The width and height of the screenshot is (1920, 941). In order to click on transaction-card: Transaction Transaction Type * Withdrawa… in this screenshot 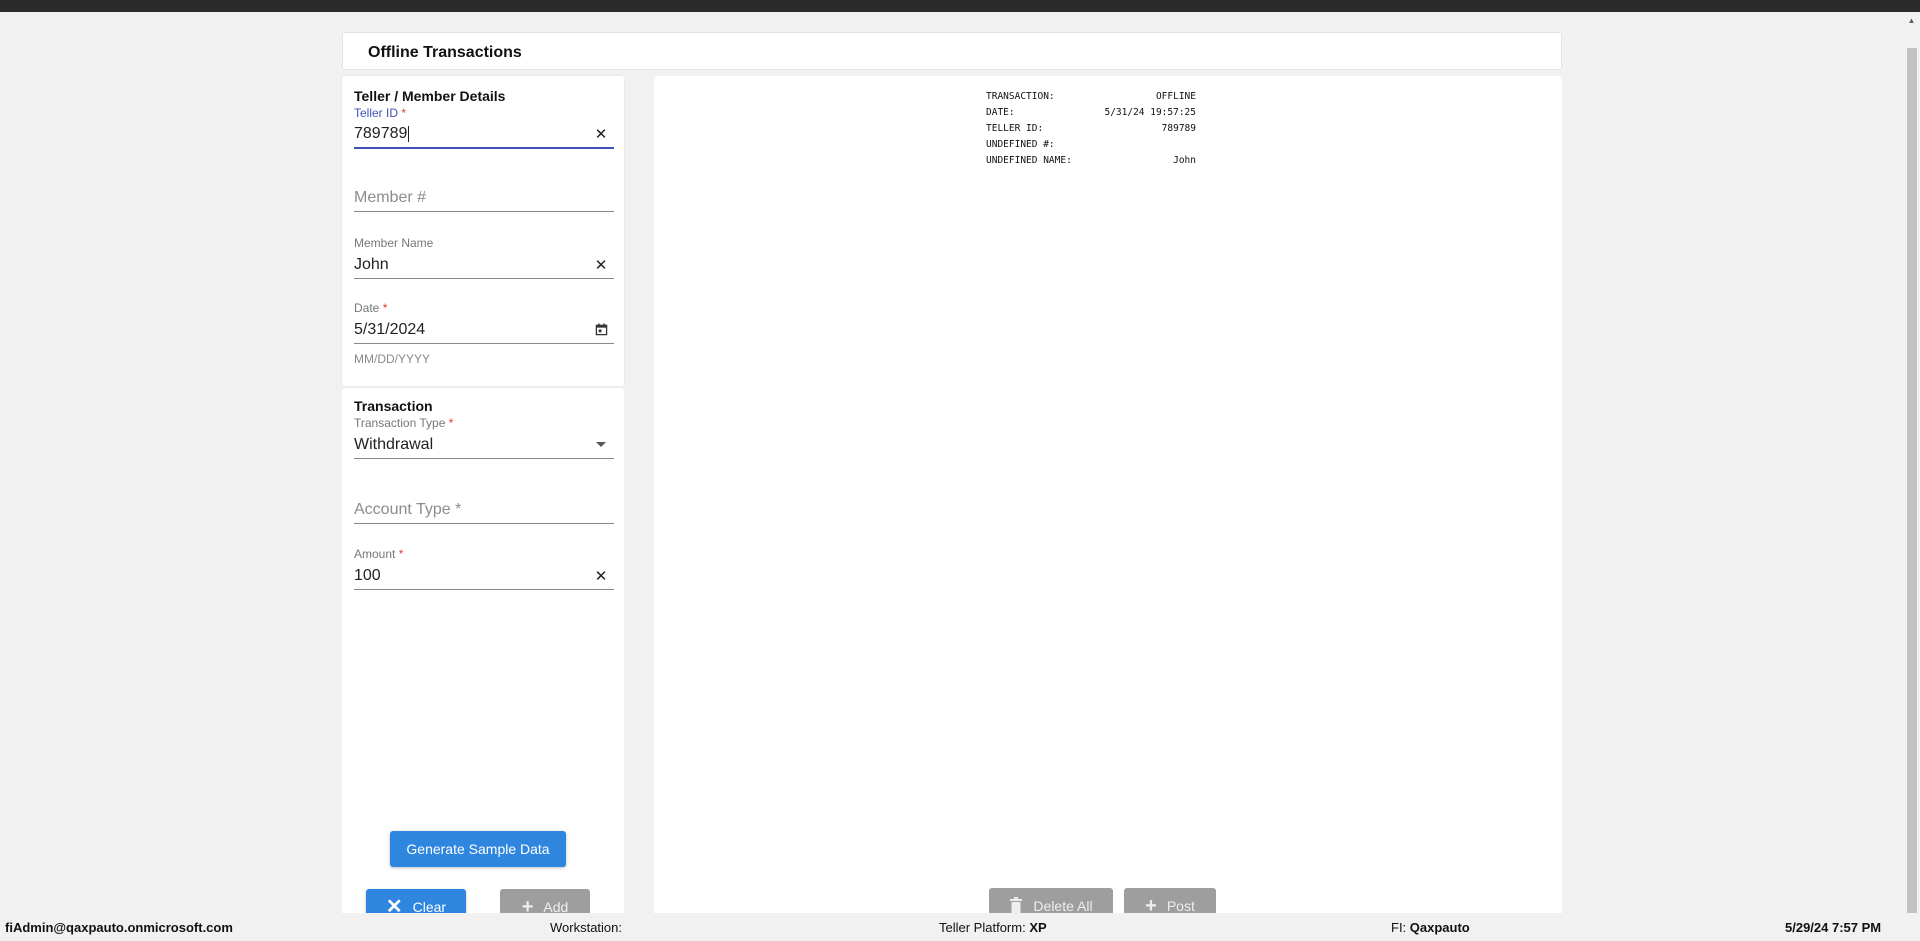, I will do `click(483, 656)`.